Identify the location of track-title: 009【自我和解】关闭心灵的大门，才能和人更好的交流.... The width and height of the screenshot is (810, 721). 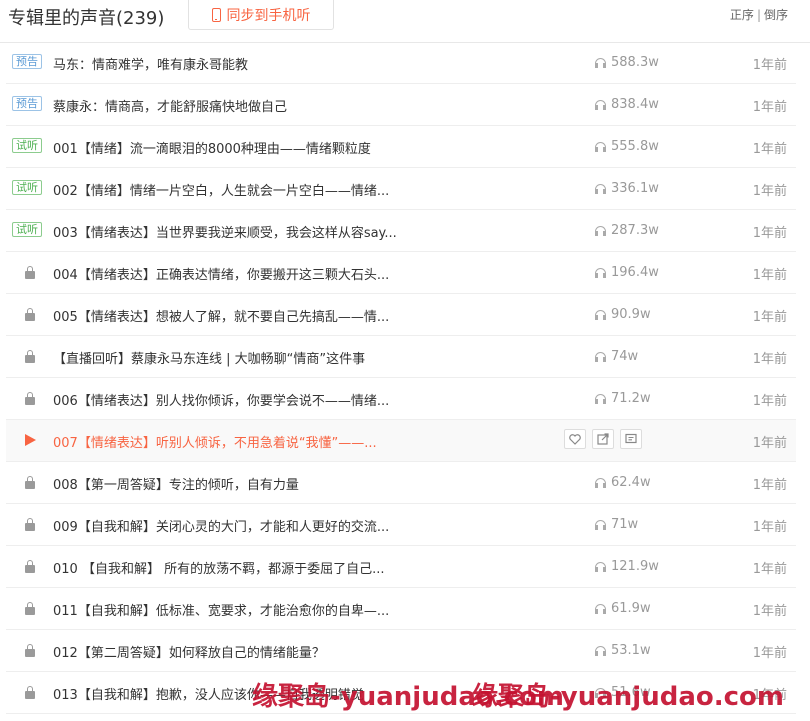
(221, 525).